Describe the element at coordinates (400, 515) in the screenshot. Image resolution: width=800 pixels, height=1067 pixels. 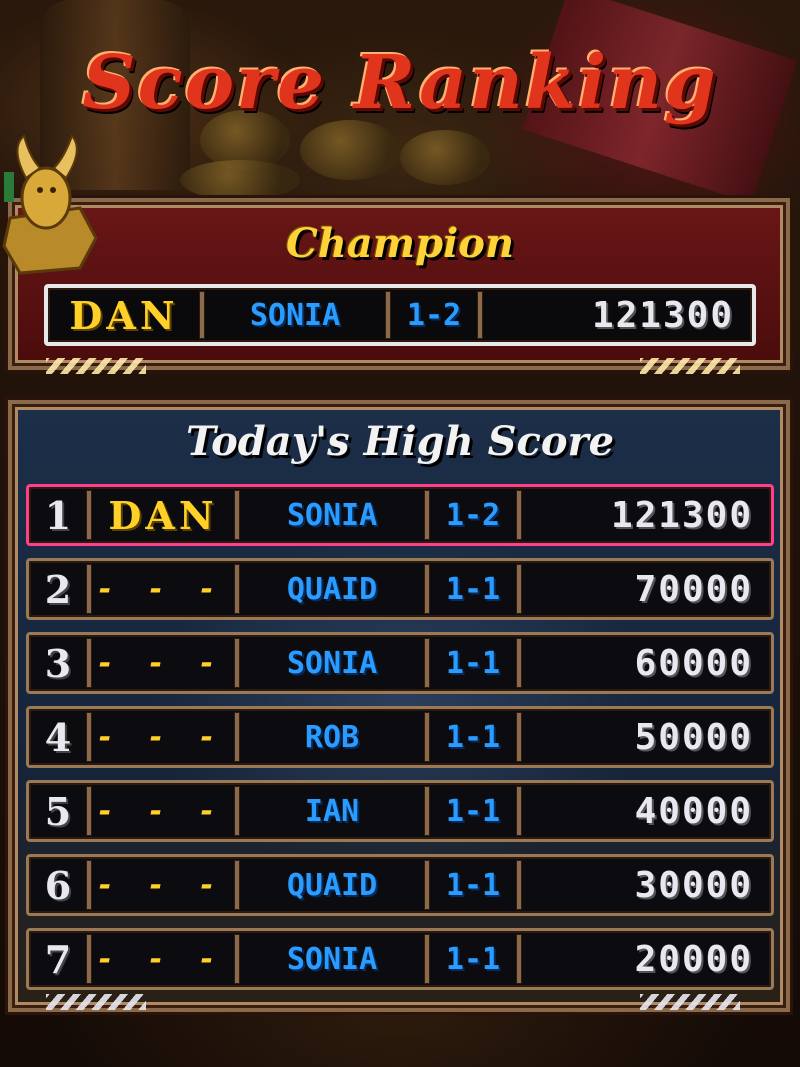
I see `score-row-1: 1 DAN SONIA 1-2 121300` at that location.